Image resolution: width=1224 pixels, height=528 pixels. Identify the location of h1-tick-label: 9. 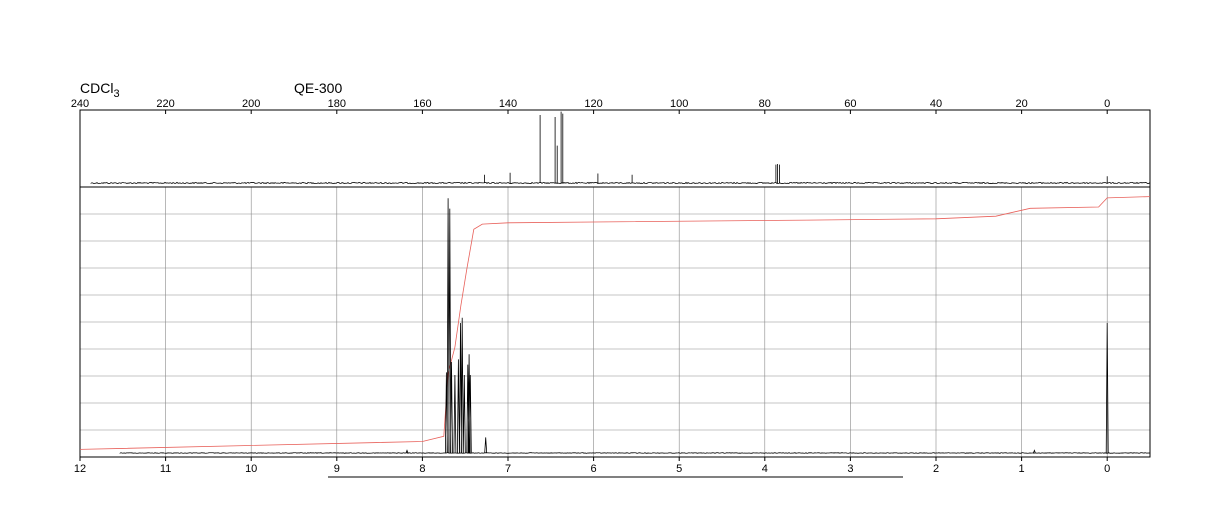
(337, 469).